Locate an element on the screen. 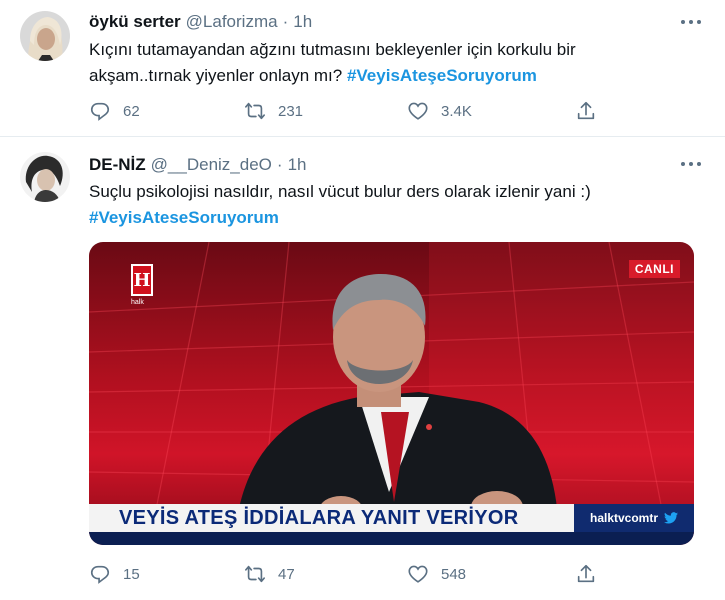 This screenshot has height=600, width=725. tweet-header: DE-NİZ @__Deniz_deO · 1h is located at coordinates (197, 165).